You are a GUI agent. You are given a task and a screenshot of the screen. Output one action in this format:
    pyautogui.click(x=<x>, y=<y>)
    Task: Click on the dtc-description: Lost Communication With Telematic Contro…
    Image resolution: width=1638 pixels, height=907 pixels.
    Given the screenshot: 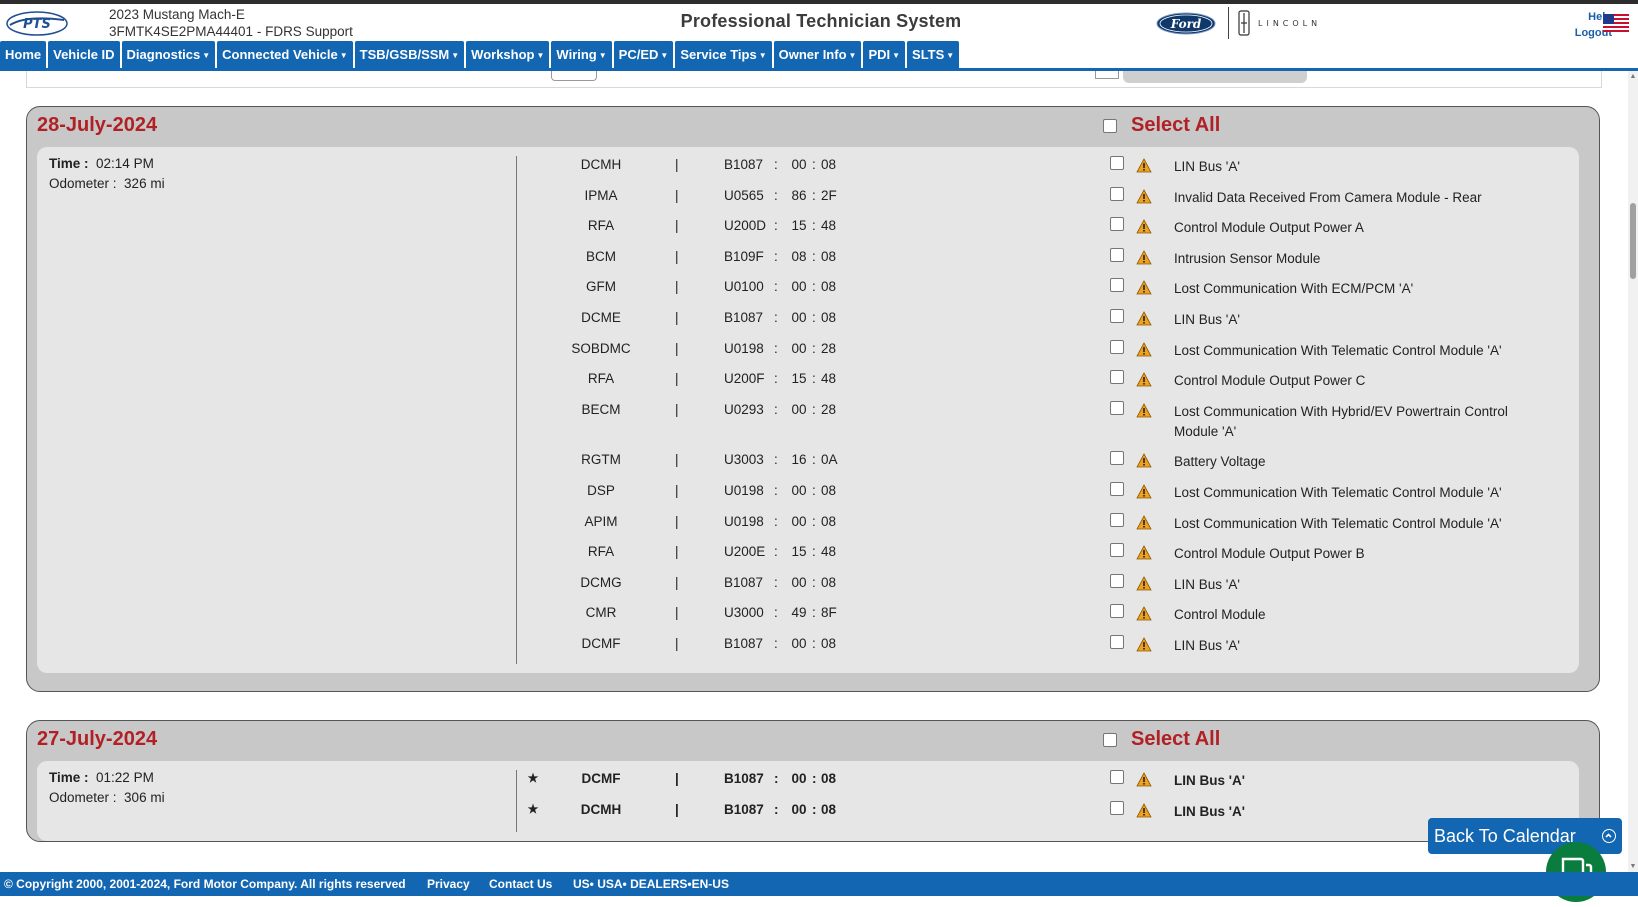 What is the action you would take?
    pyautogui.click(x=1338, y=350)
    